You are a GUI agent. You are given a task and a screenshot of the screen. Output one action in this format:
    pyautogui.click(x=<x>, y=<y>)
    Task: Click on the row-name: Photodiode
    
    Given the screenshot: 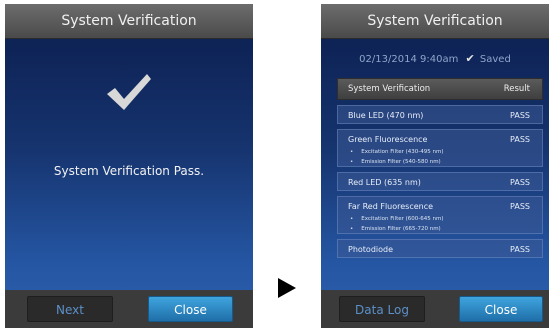 What is the action you would take?
    pyautogui.click(x=371, y=249)
    